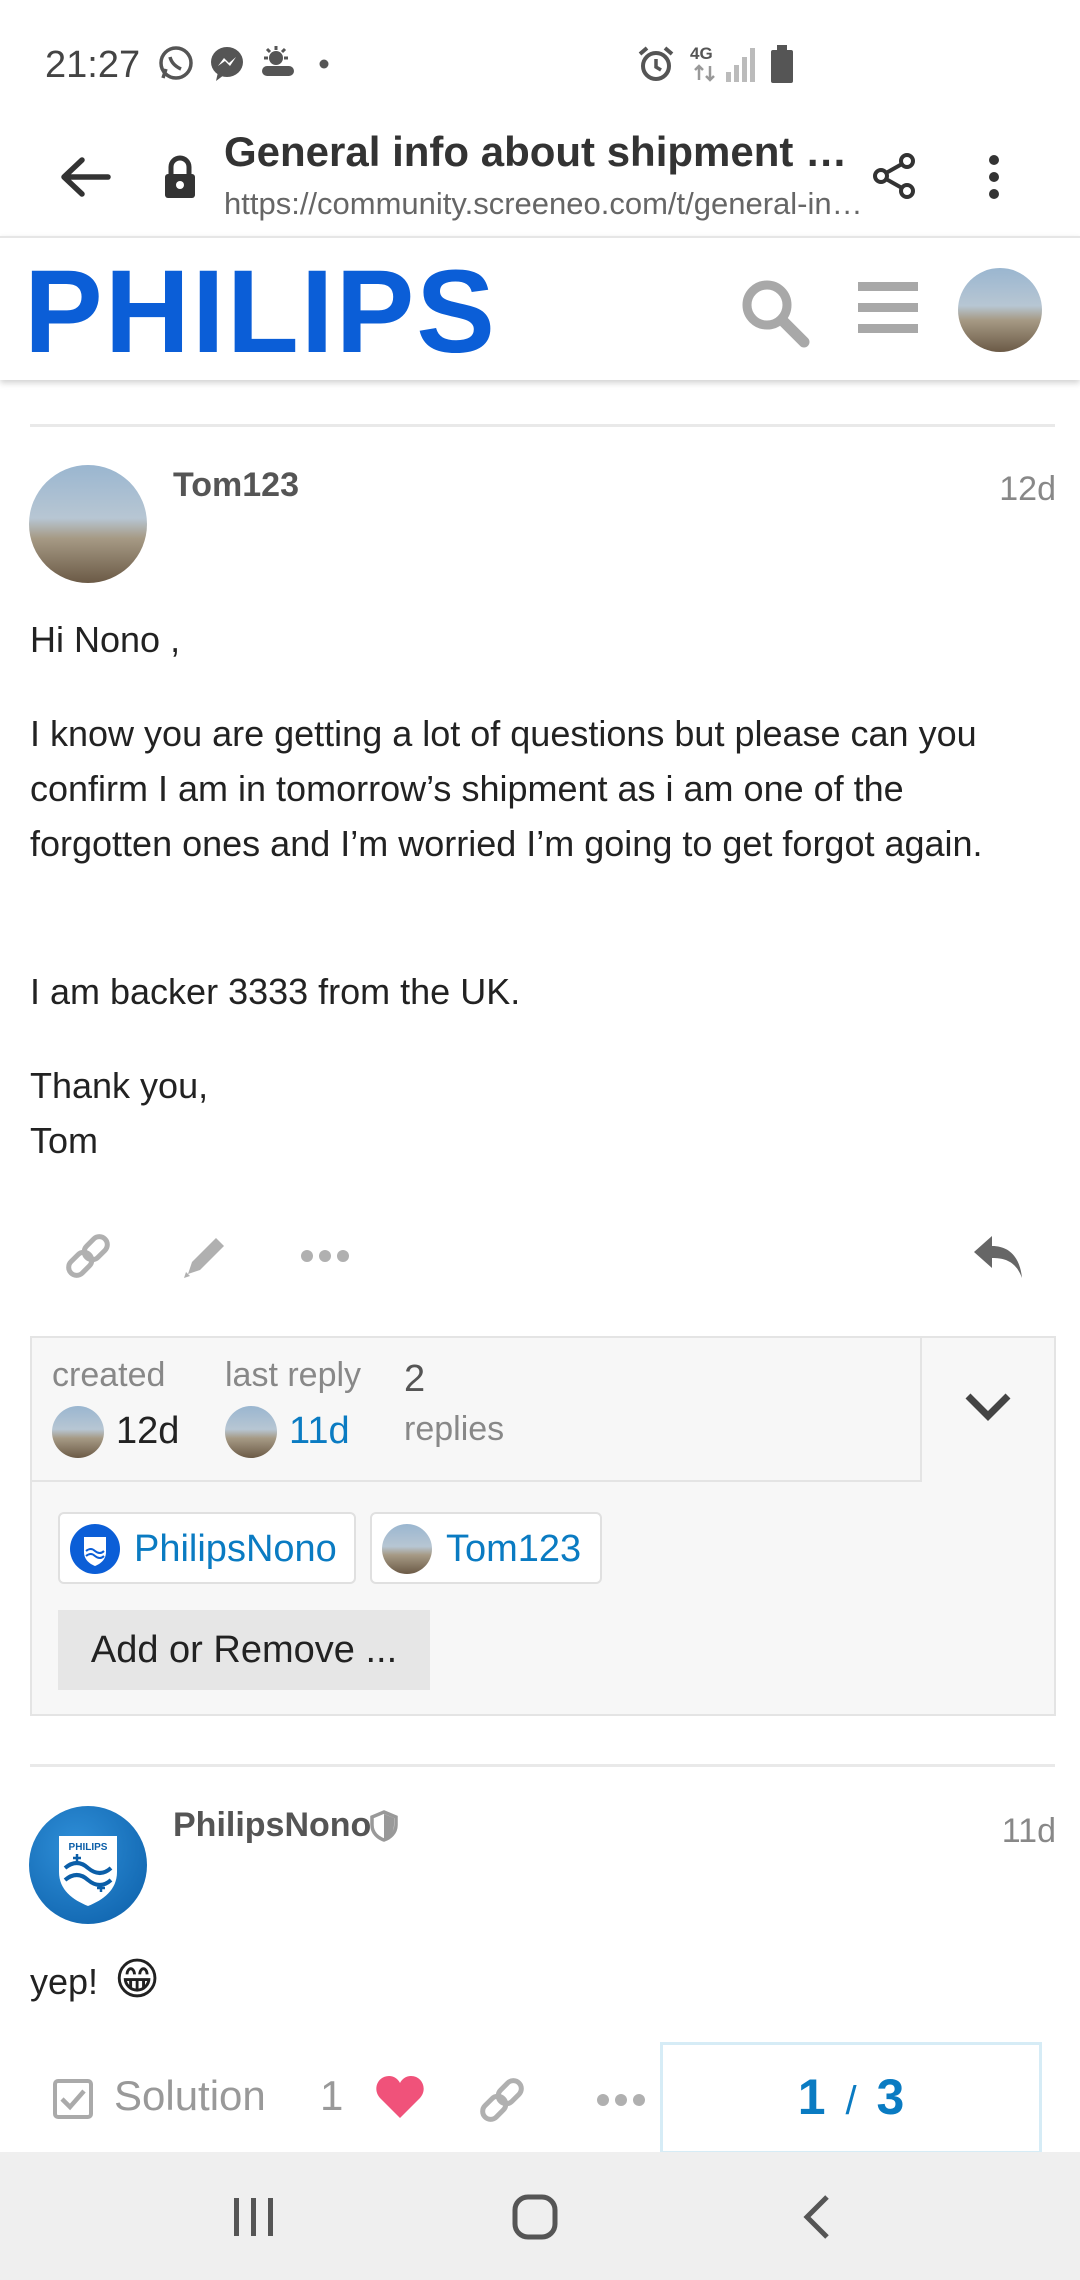 The width and height of the screenshot is (1080, 2280). I want to click on last-reply-label: last reply, so click(293, 1375).